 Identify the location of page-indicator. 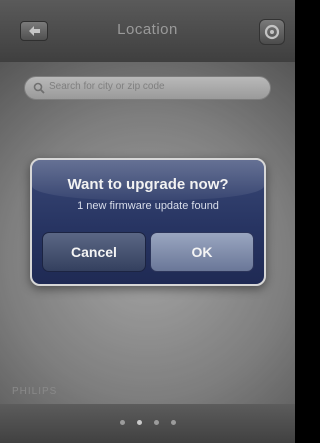
(147, 422).